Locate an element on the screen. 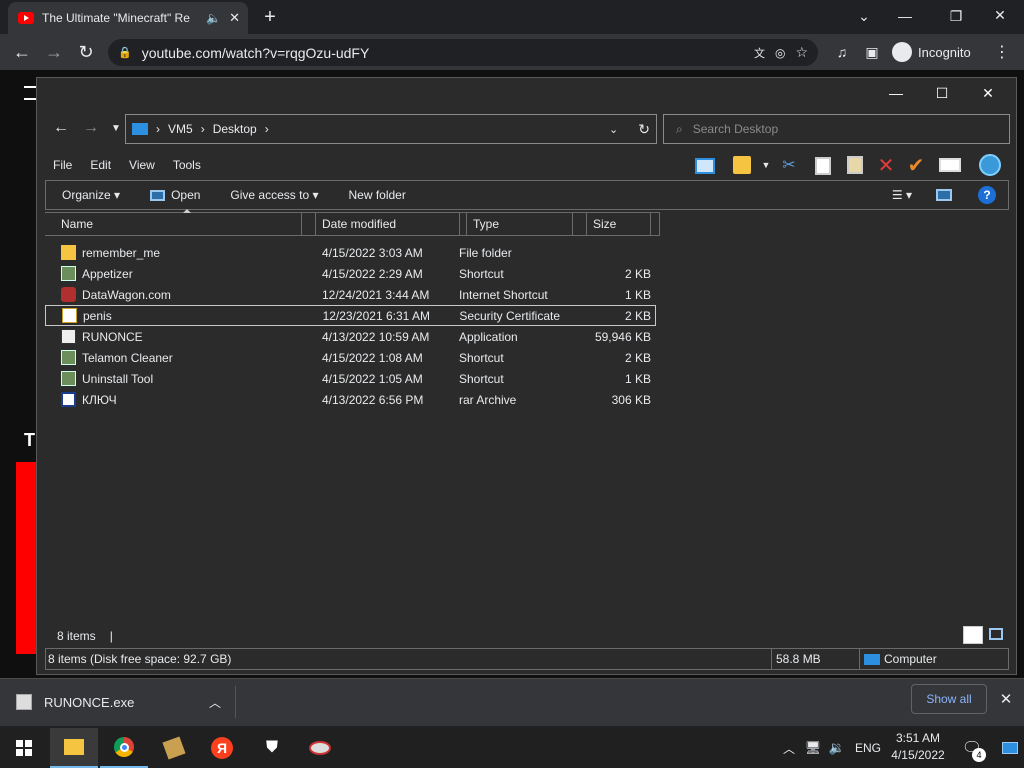 The height and width of the screenshot is (768, 1024). bookmark-star-icon: ☆ is located at coordinates (801, 52).